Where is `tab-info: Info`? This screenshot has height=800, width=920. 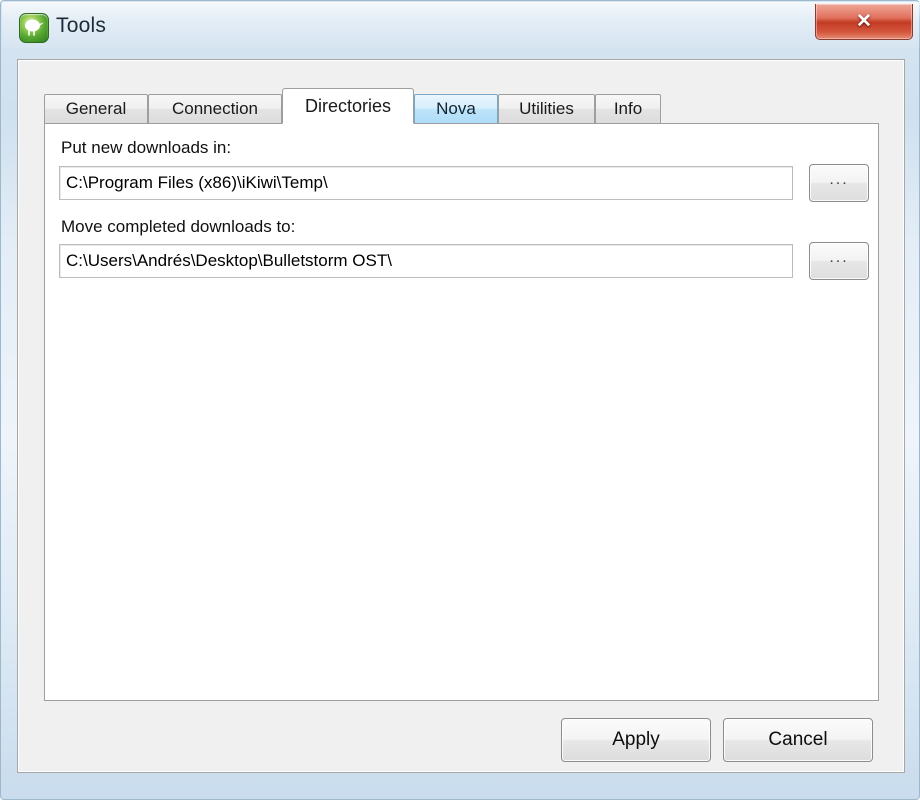
tab-info: Info is located at coordinates (628, 109).